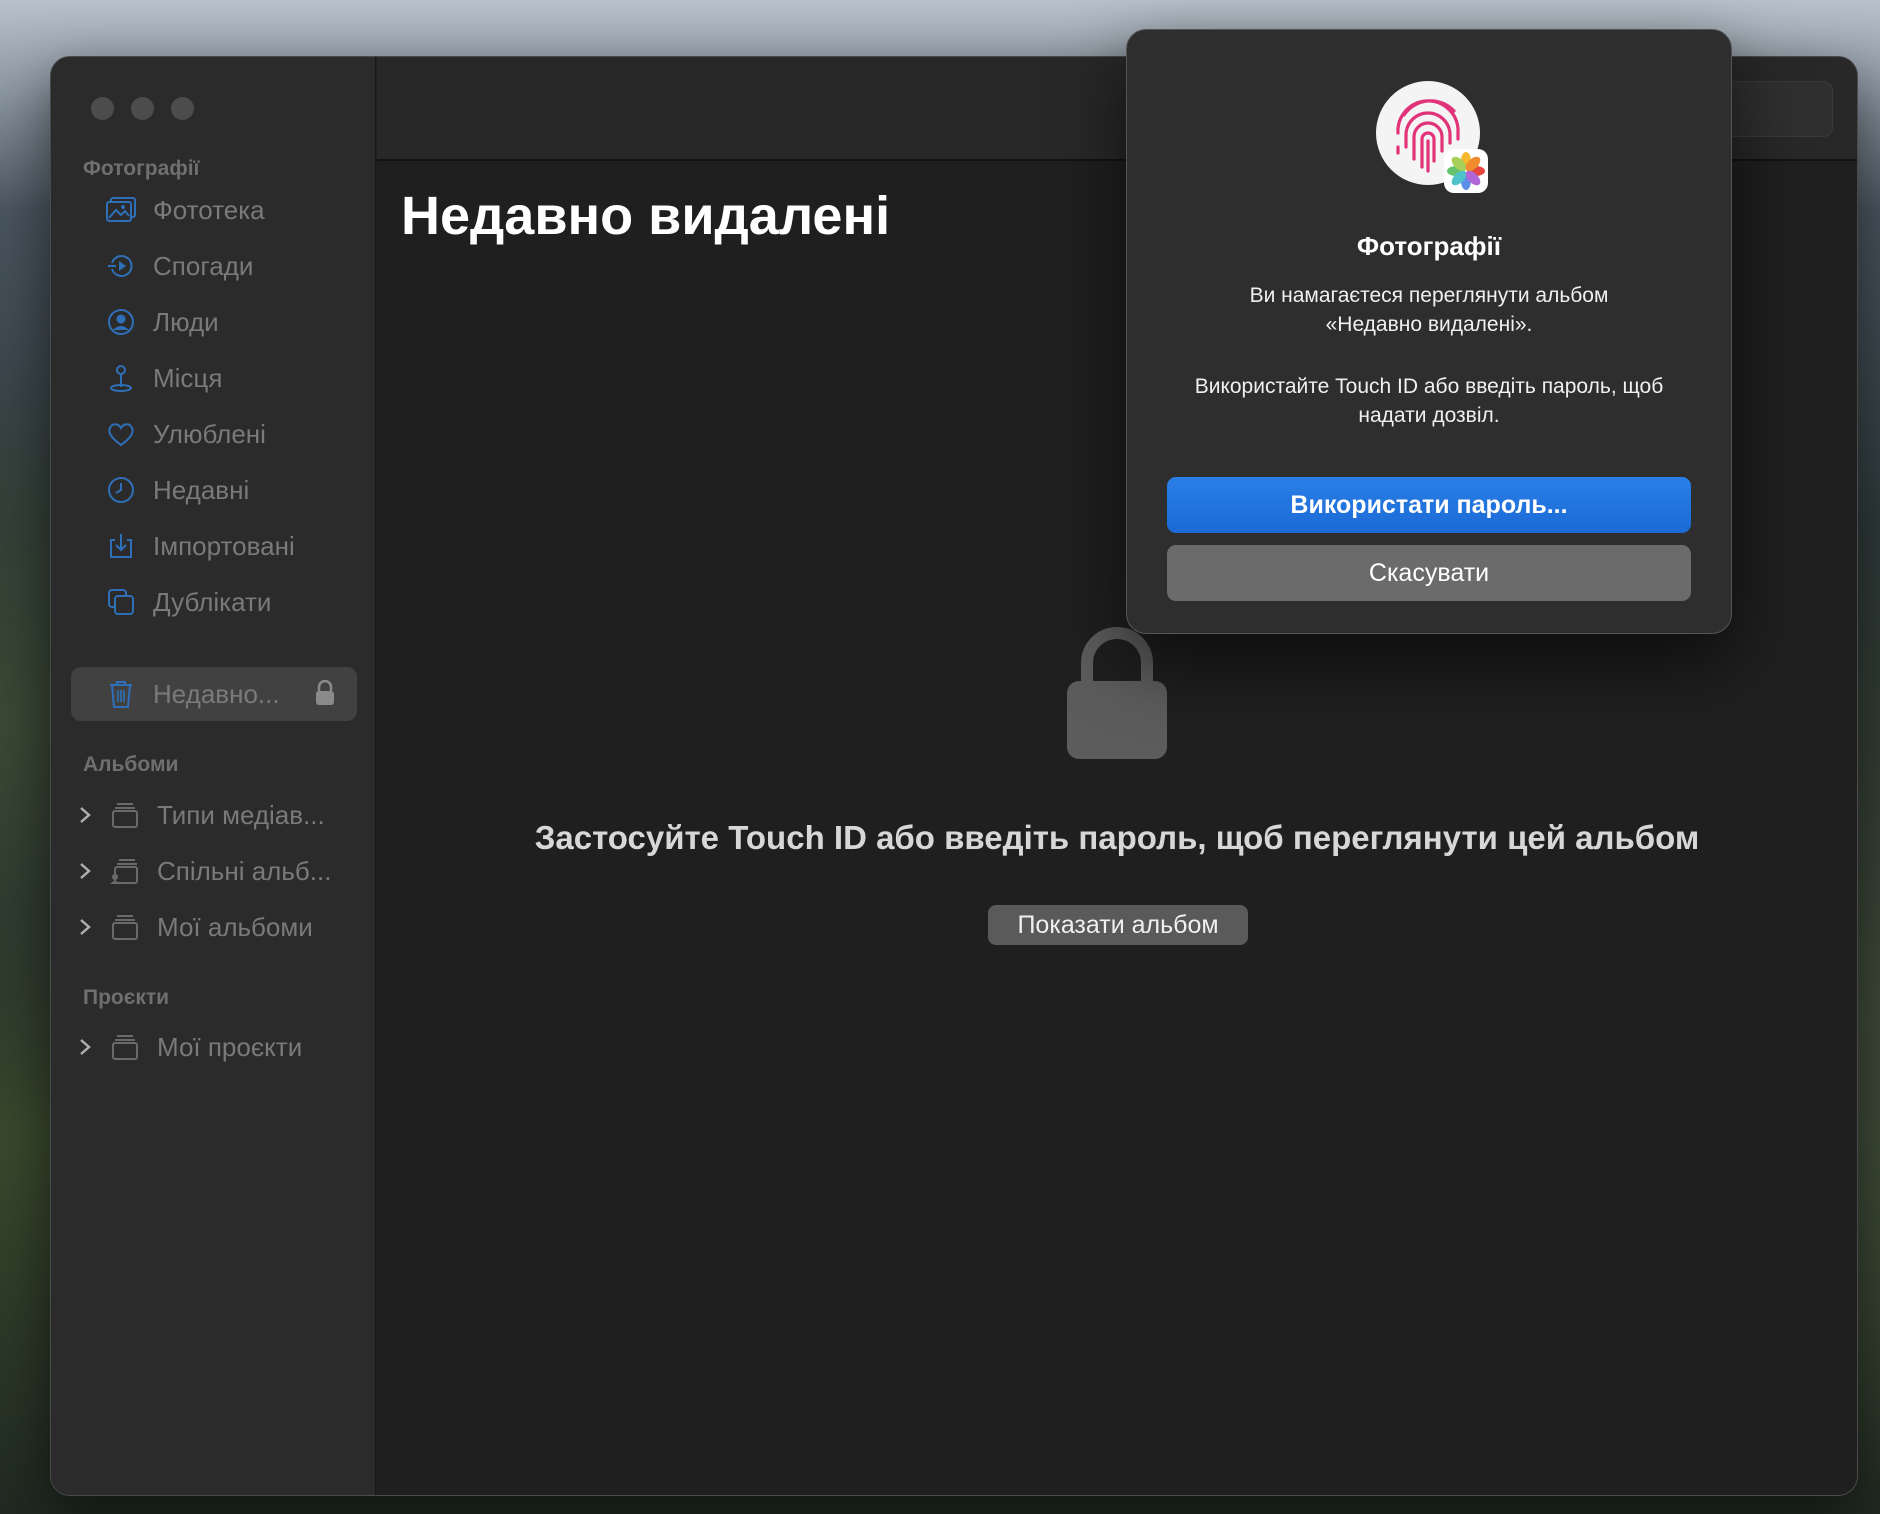  I want to click on dialog-app-name: Фотографії, so click(1429, 246).